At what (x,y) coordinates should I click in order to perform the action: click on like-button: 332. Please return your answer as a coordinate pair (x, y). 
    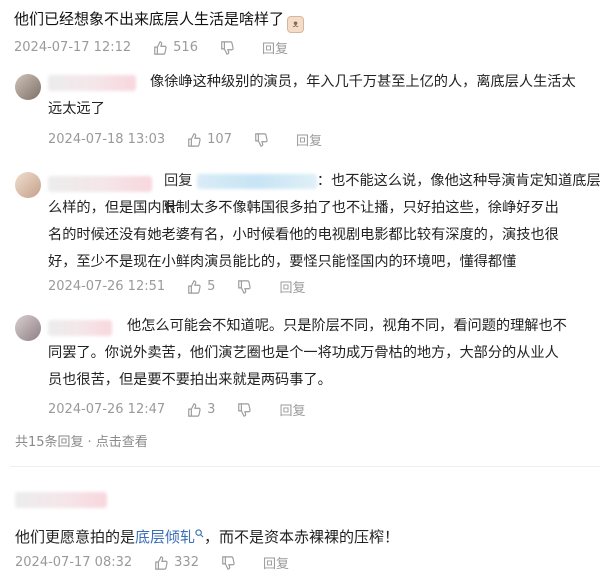
    Looking at the image, I should click on (176, 562).